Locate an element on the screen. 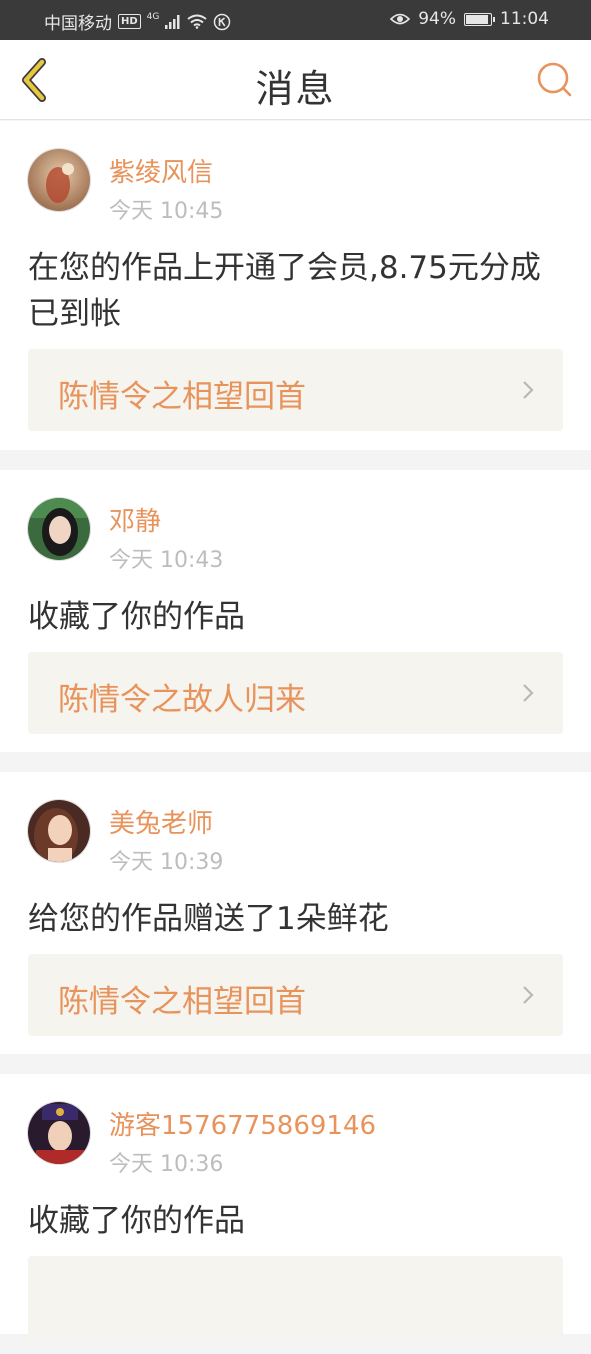 Image resolution: width=591 pixels, height=1354 pixels. search-icon is located at coordinates (554, 79).